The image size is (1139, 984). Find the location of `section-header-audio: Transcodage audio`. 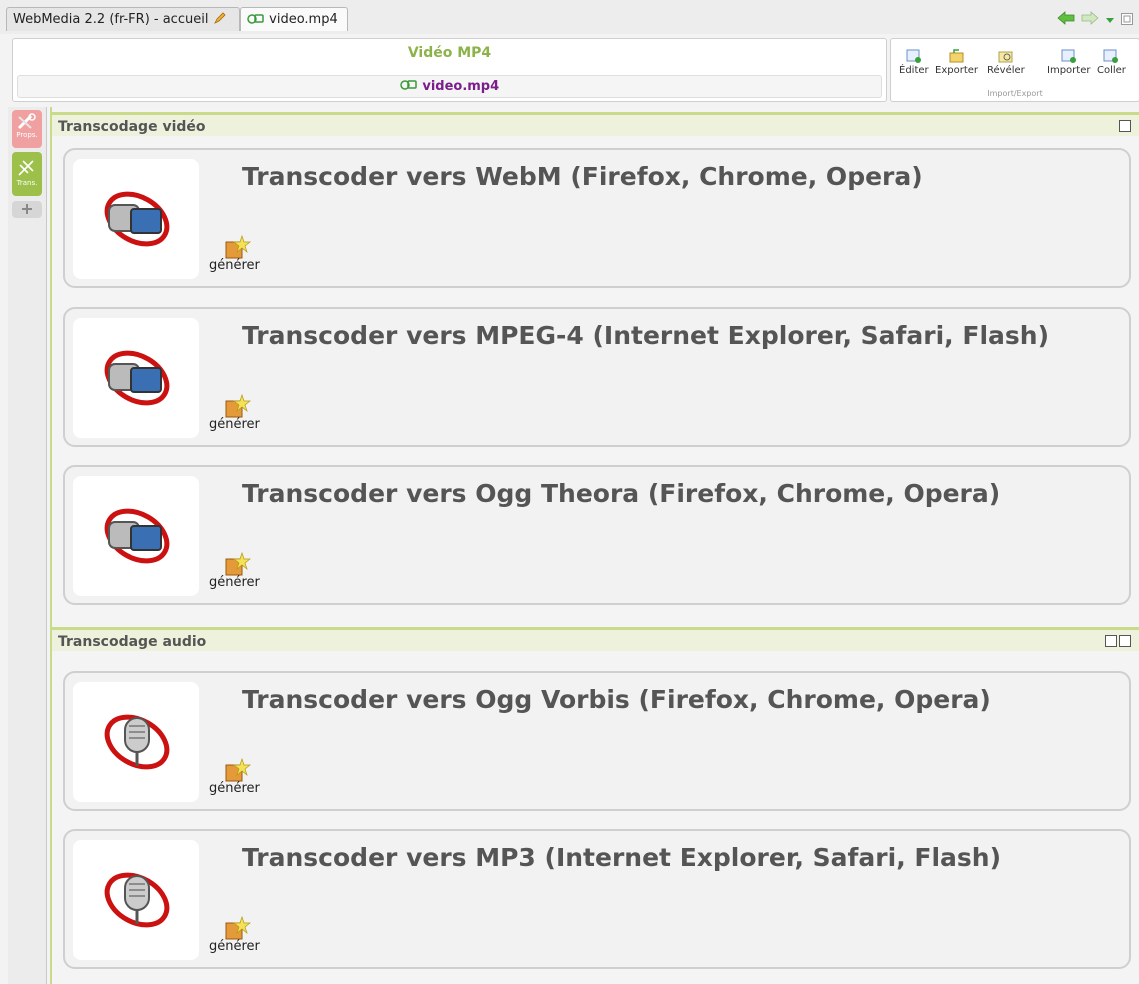

section-header-audio: Transcodage audio is located at coordinates (595, 639).